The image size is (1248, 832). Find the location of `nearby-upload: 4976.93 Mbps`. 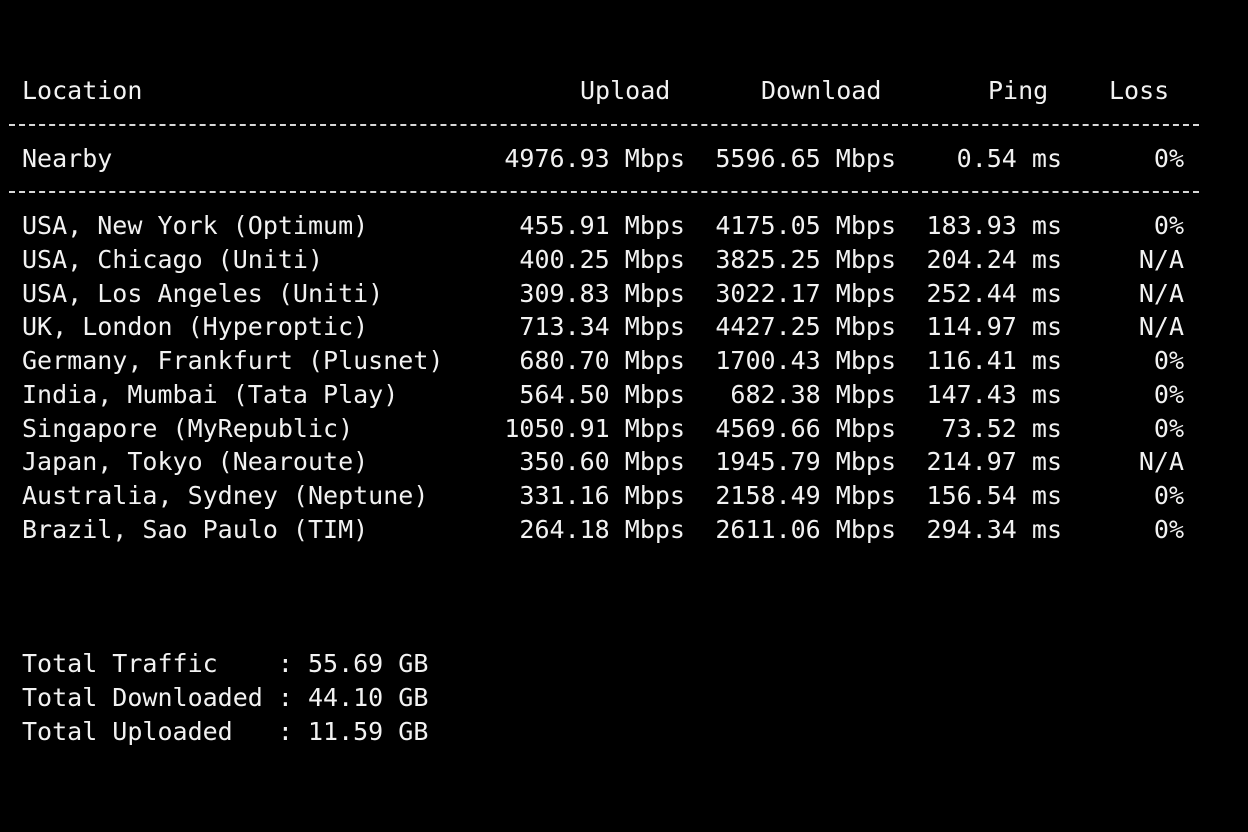

nearby-upload: 4976.93 Mbps is located at coordinates (594, 158).